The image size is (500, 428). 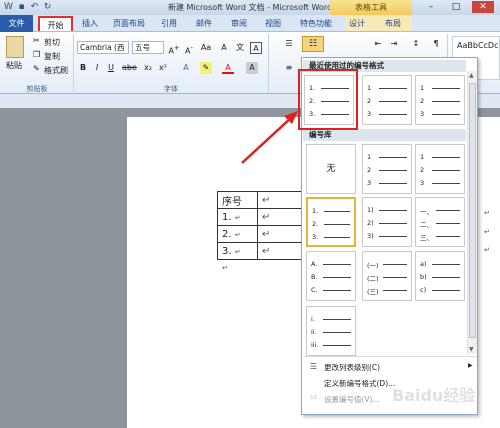 What do you see at coordinates (331, 276) in the screenshot?
I see `numbering-format-tile: A. B. C.` at bounding box center [331, 276].